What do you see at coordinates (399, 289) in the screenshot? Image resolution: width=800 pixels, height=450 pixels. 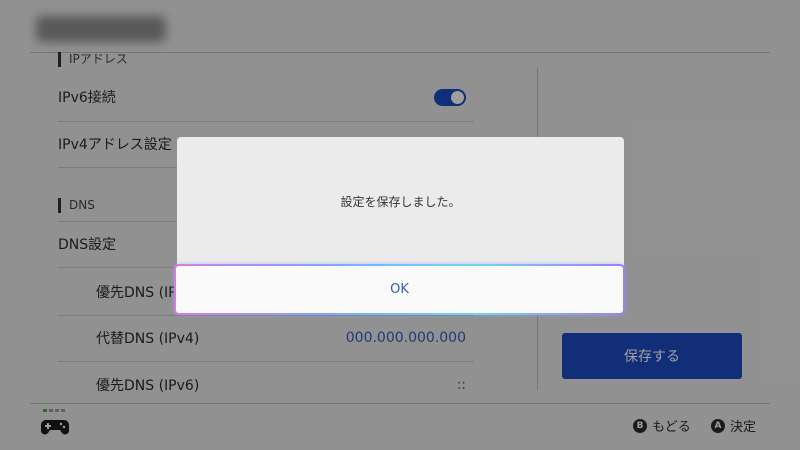 I see `ok-button: OK` at bounding box center [399, 289].